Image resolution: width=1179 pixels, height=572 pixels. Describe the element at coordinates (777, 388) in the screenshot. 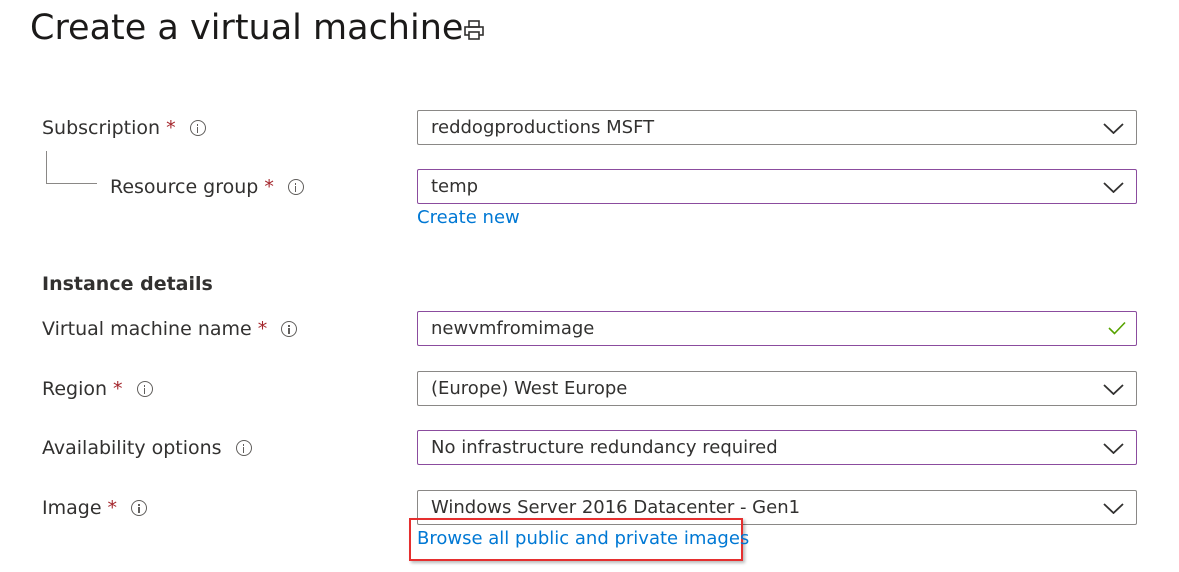

I see `region-dropdown: (Europe) West Europe` at that location.